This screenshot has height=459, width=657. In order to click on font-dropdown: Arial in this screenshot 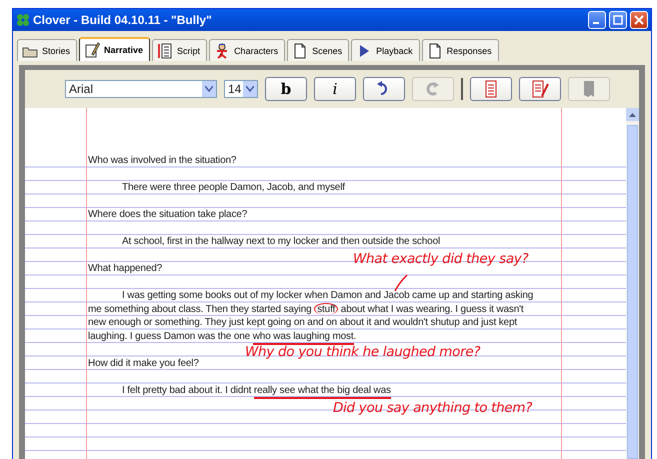, I will do `click(141, 89)`.